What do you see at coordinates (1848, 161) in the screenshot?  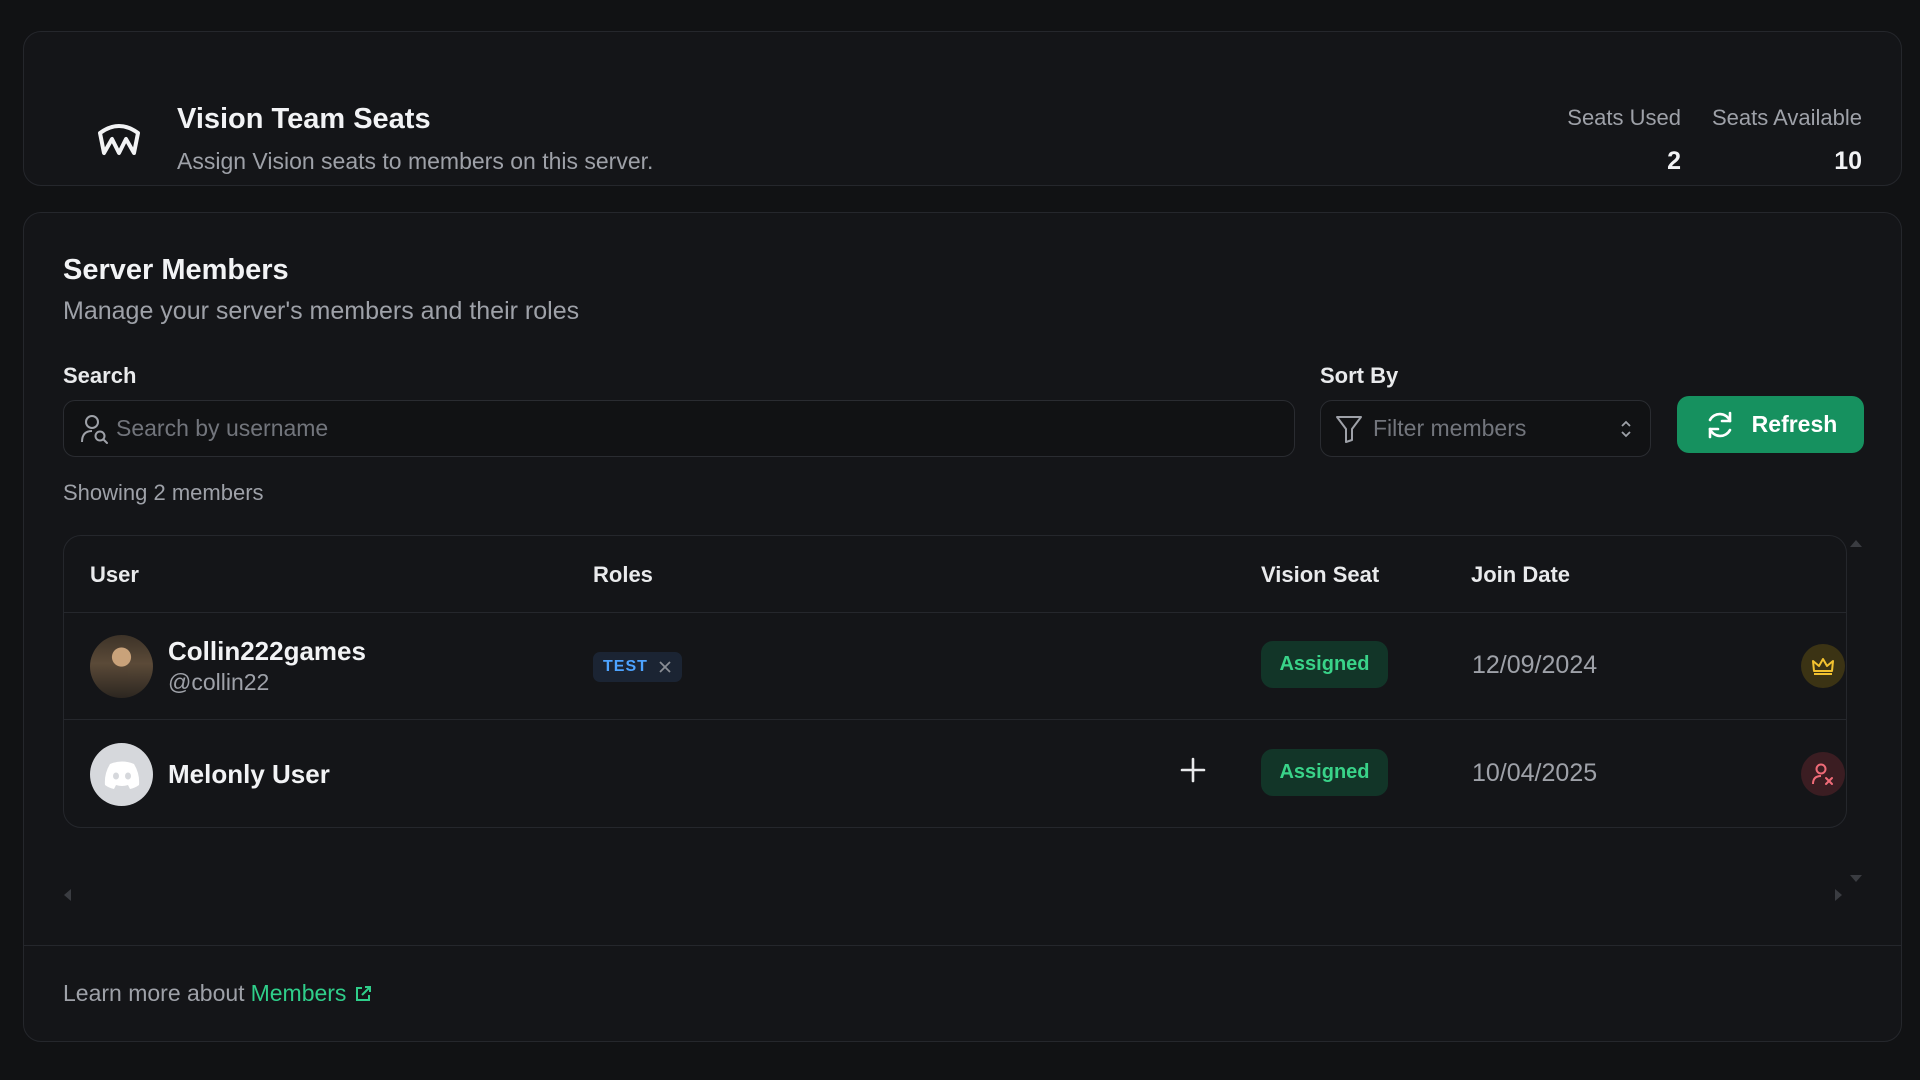 I see `seats-available-value: 10` at bounding box center [1848, 161].